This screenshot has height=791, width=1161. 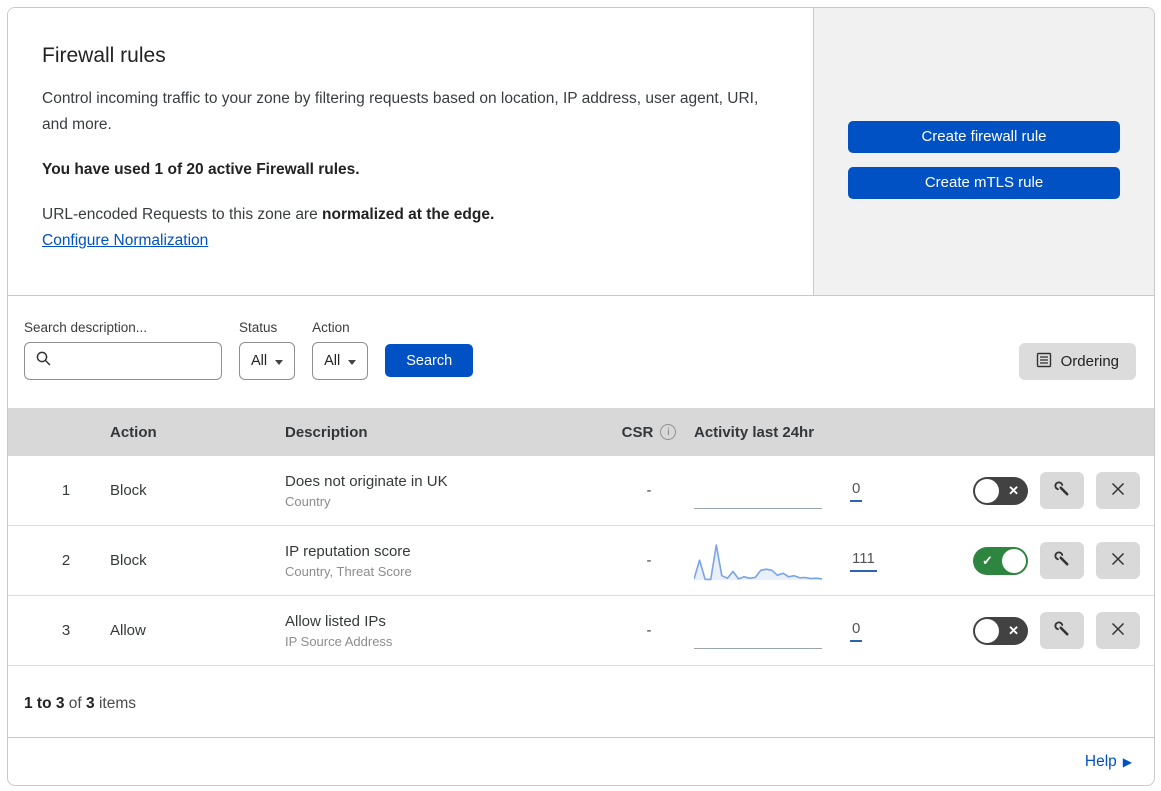 I want to click on rule-priority: 3, so click(x=66, y=630).